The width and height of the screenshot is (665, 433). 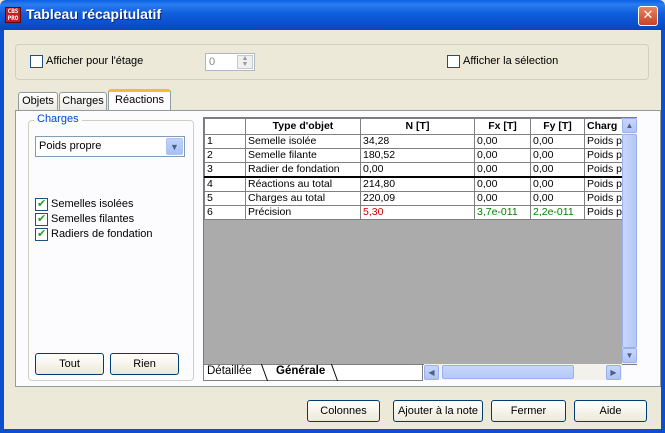 I want to click on col-header-type: Type d'objet, so click(x=303, y=126).